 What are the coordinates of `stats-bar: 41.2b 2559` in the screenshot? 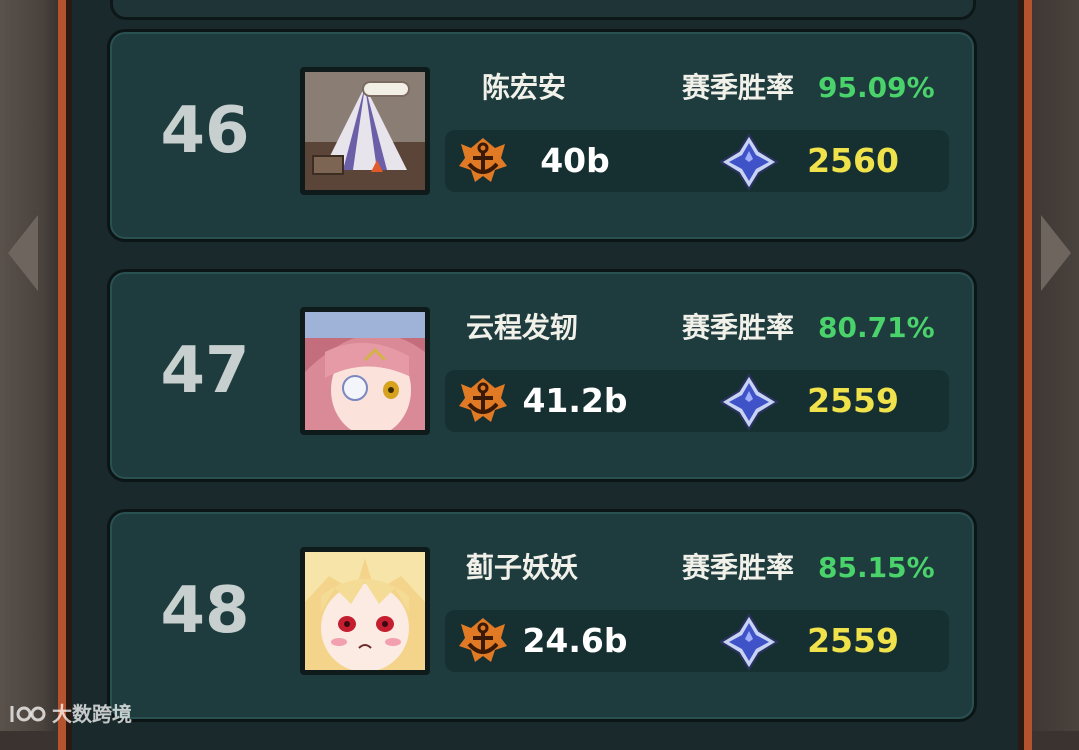 It's located at (697, 401).